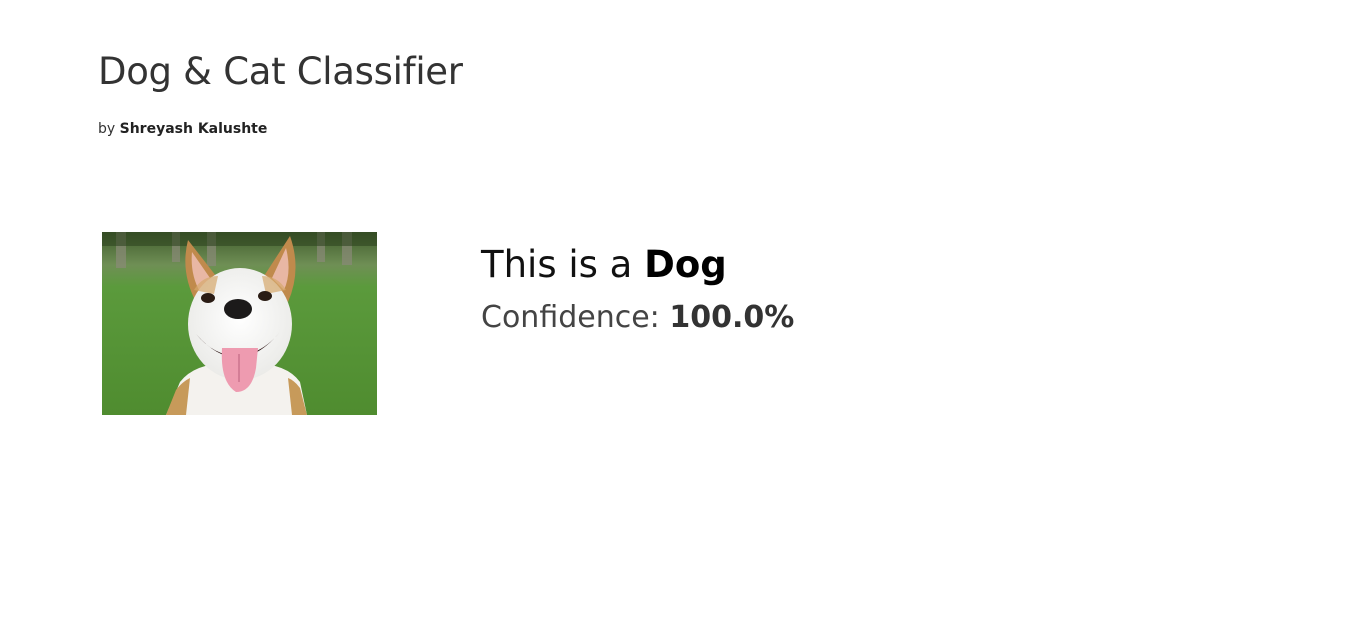  I want to click on prediction-prefix: This is a, so click(563, 264).